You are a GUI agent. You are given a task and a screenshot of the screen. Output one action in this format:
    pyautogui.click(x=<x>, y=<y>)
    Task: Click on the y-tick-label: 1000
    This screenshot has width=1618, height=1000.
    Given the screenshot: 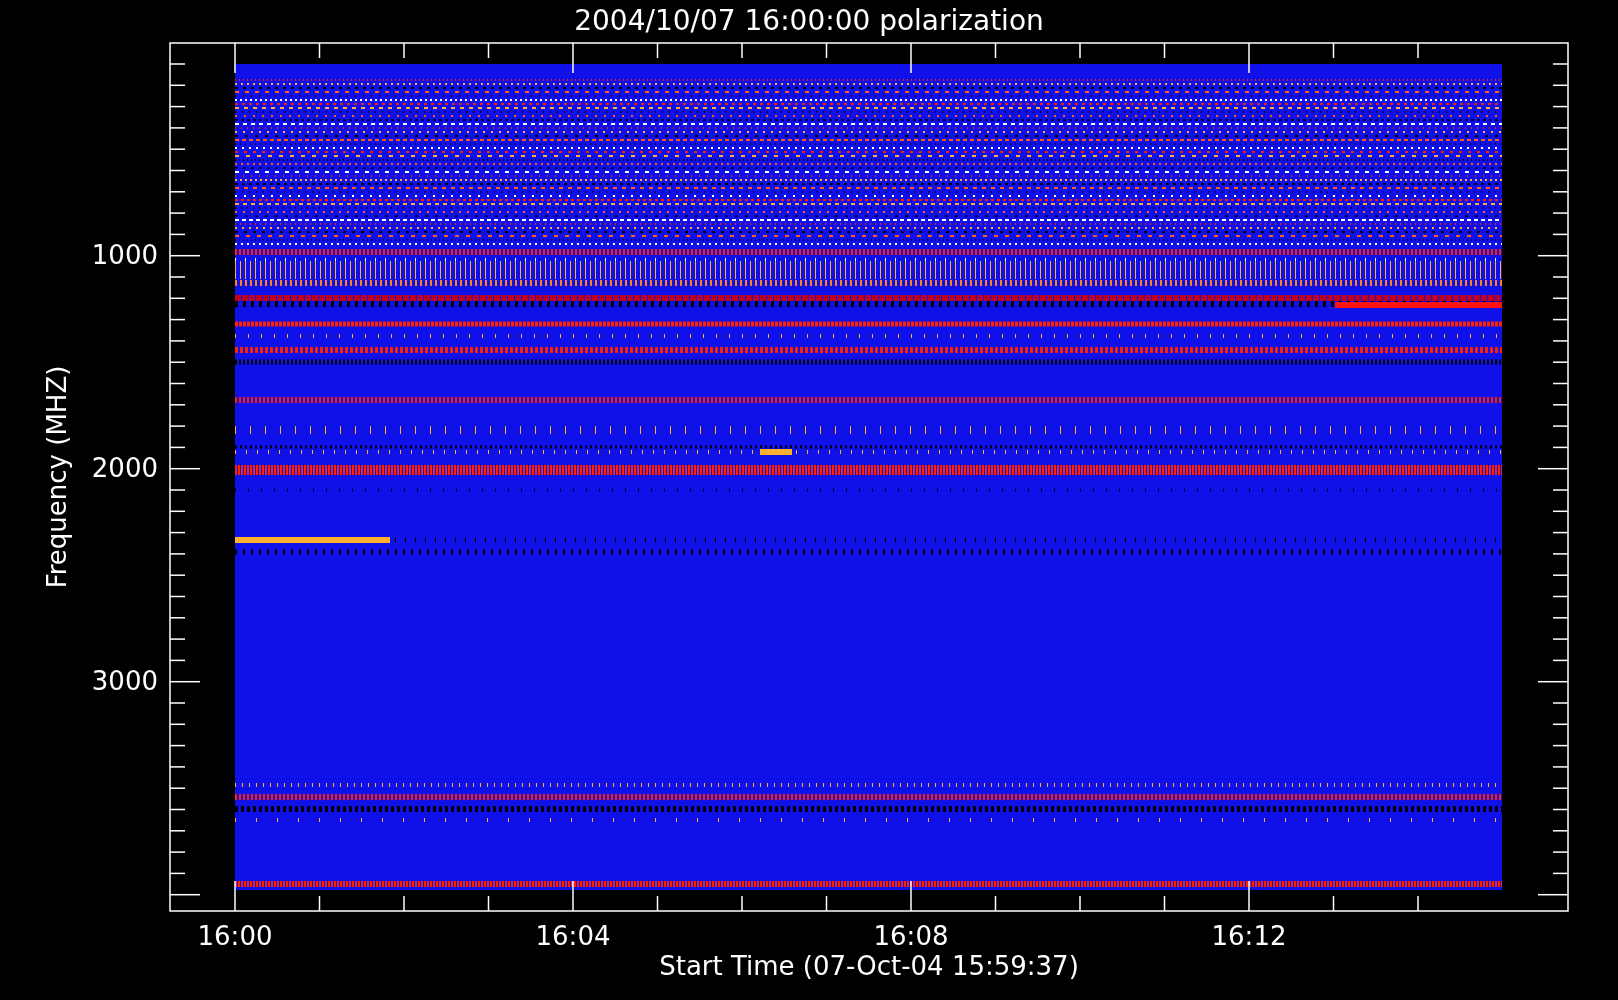 What is the action you would take?
    pyautogui.click(x=124, y=255)
    